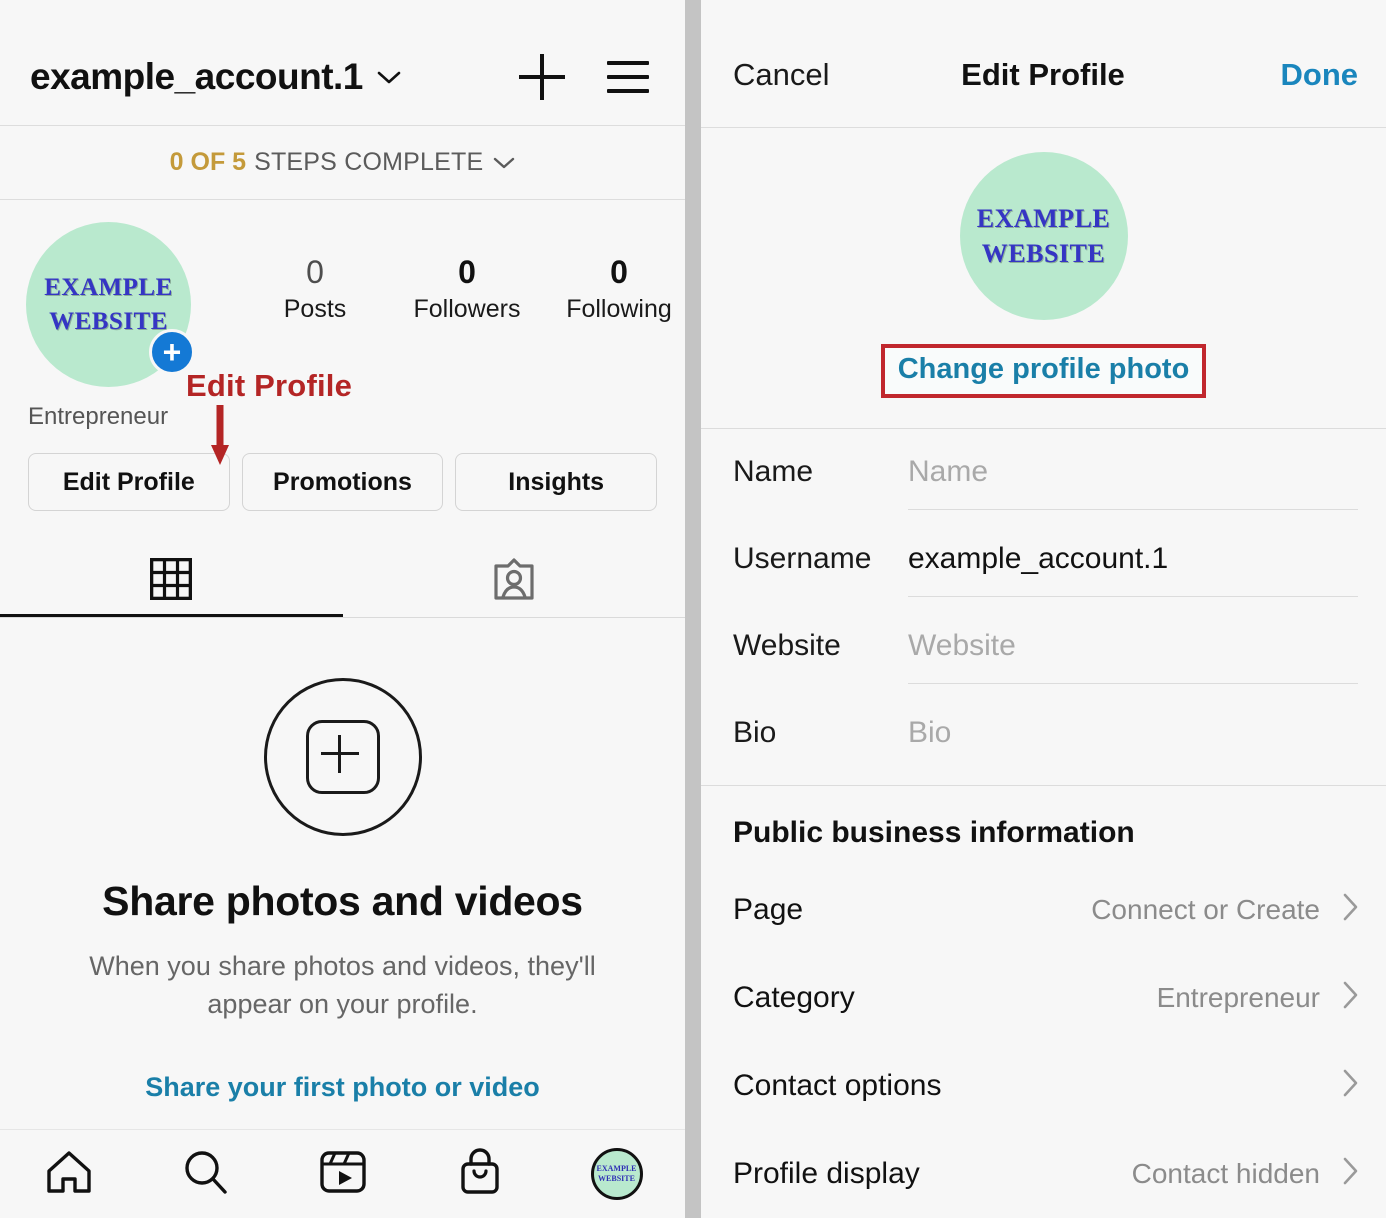 Image resolution: width=1386 pixels, height=1218 pixels. I want to click on active-tab-indicator, so click(171, 615).